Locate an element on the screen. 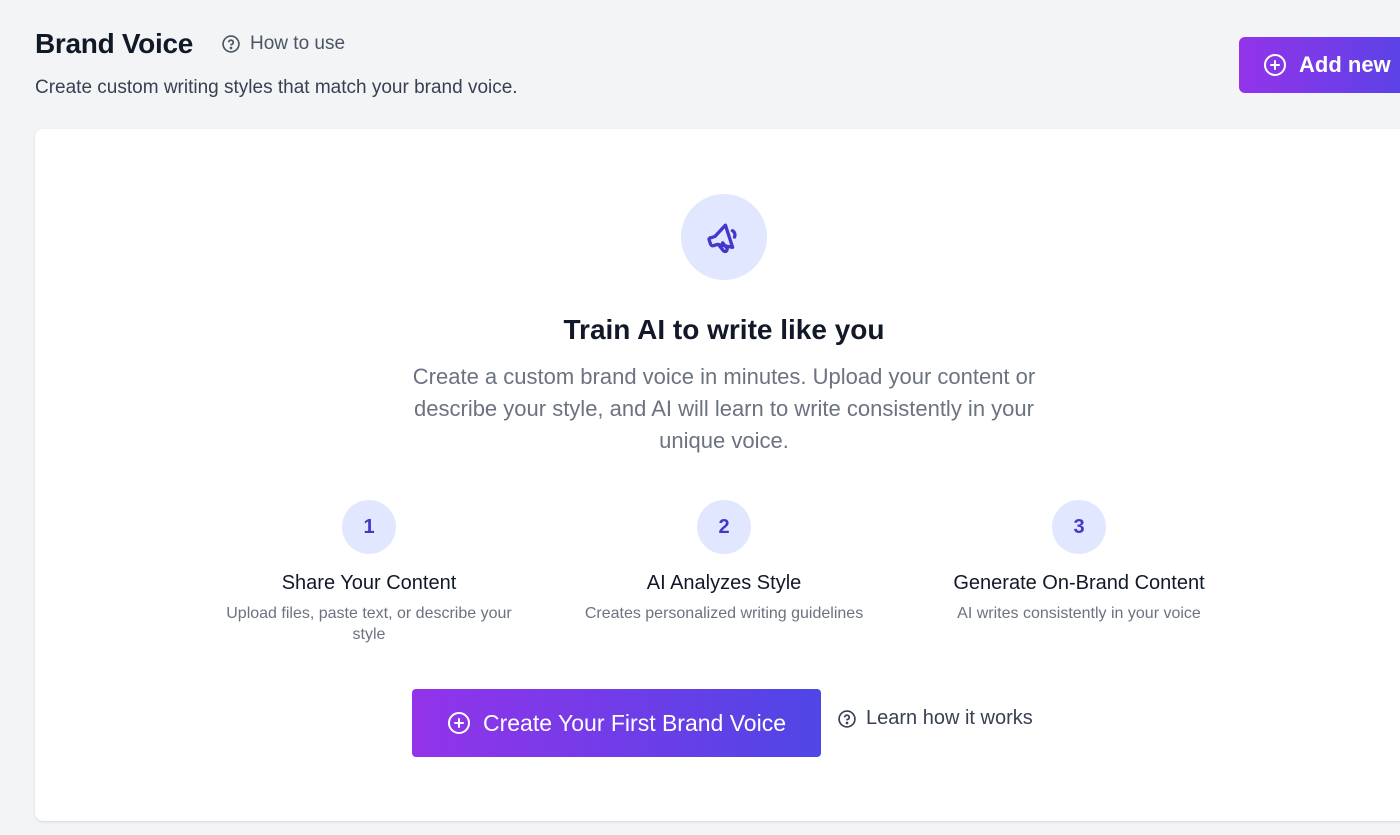 This screenshot has height=835, width=1400. how-to-use-link: How to use is located at coordinates (283, 44).